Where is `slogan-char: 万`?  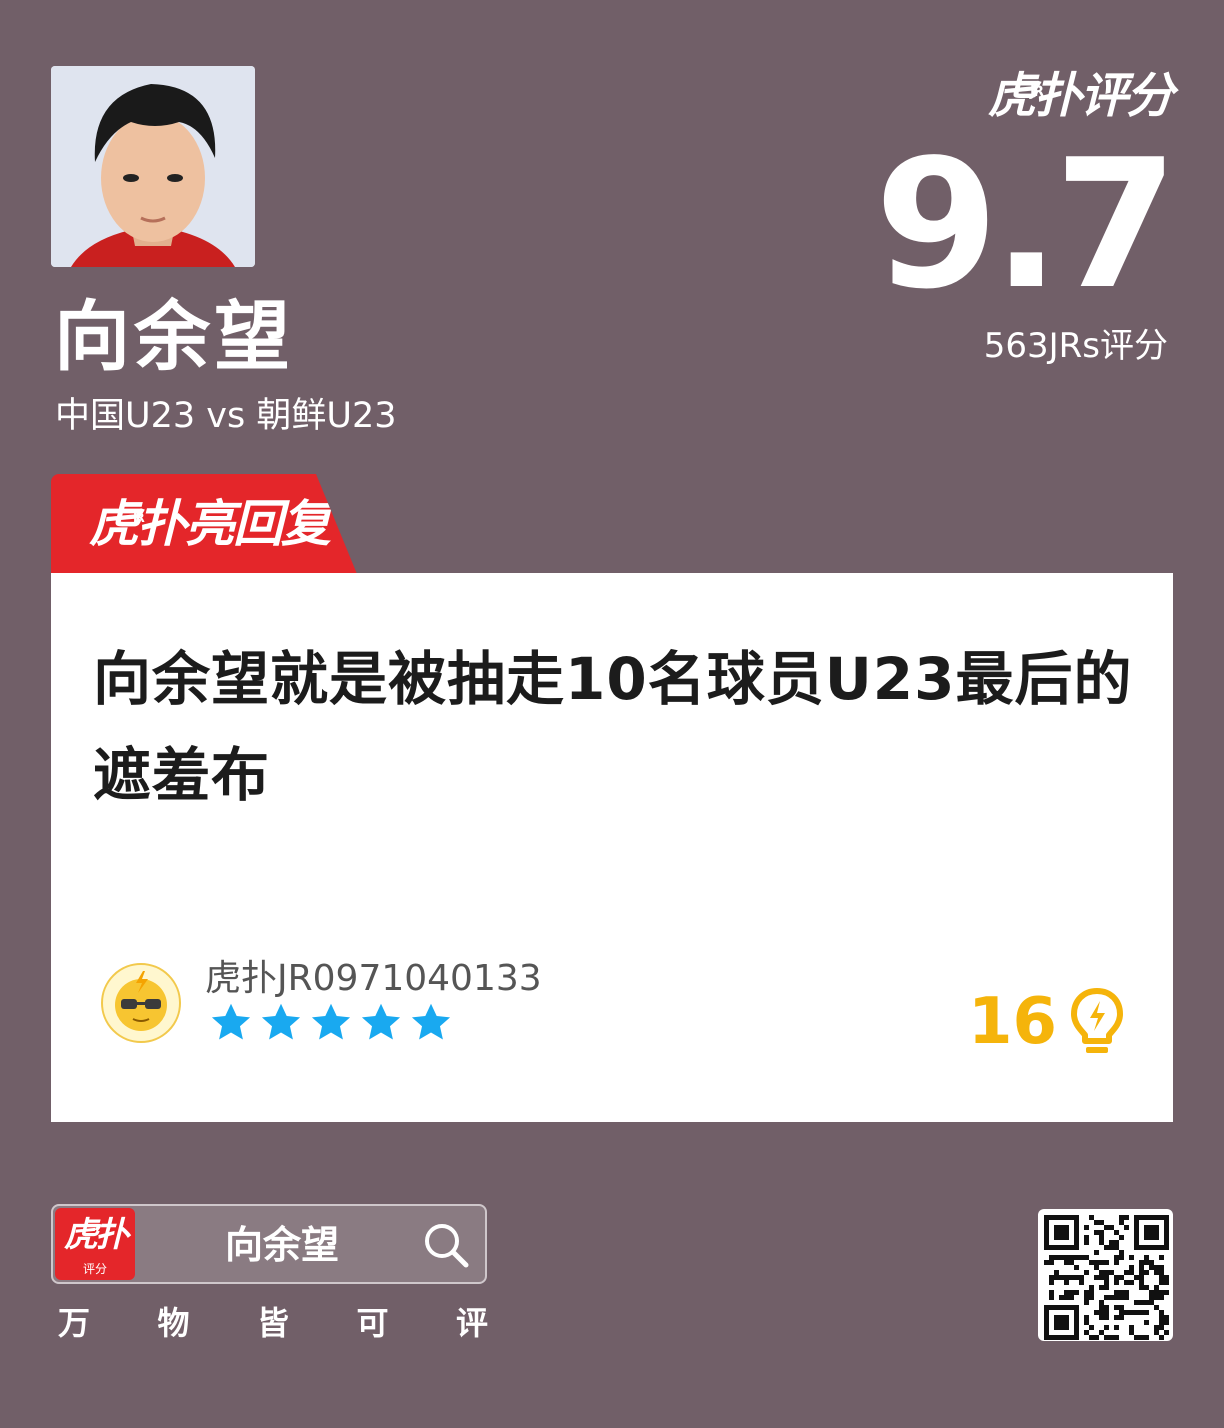
slogan-char: 万 is located at coordinates (74, 1323).